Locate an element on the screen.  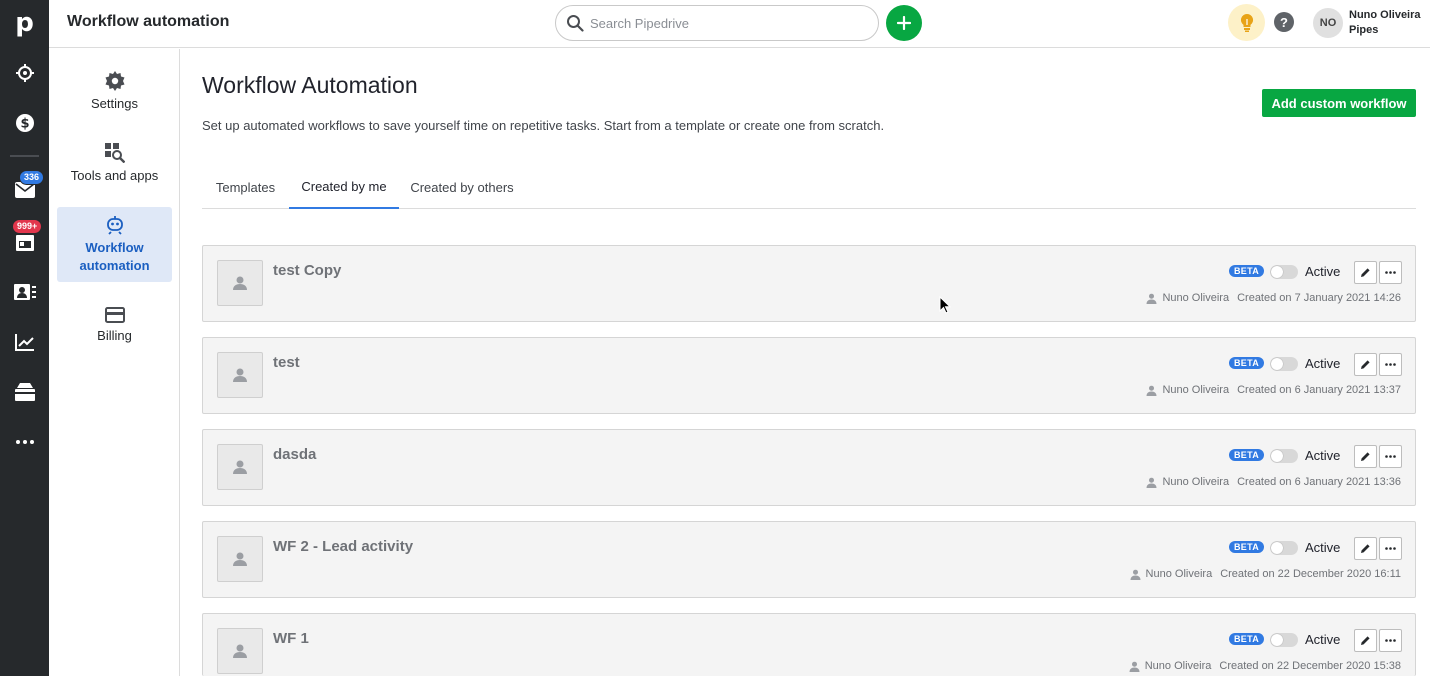
user-name: Nuno Oliveira is located at coordinates (1385, 15).